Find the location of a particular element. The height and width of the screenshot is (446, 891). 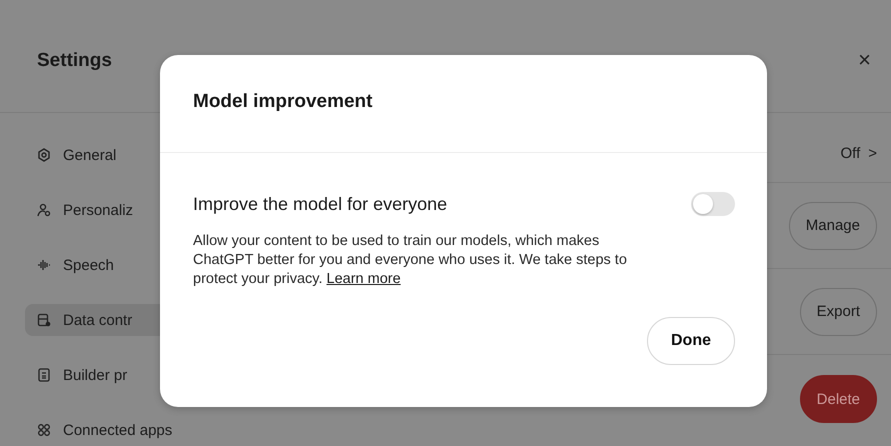

waveform-icon is located at coordinates (44, 265).